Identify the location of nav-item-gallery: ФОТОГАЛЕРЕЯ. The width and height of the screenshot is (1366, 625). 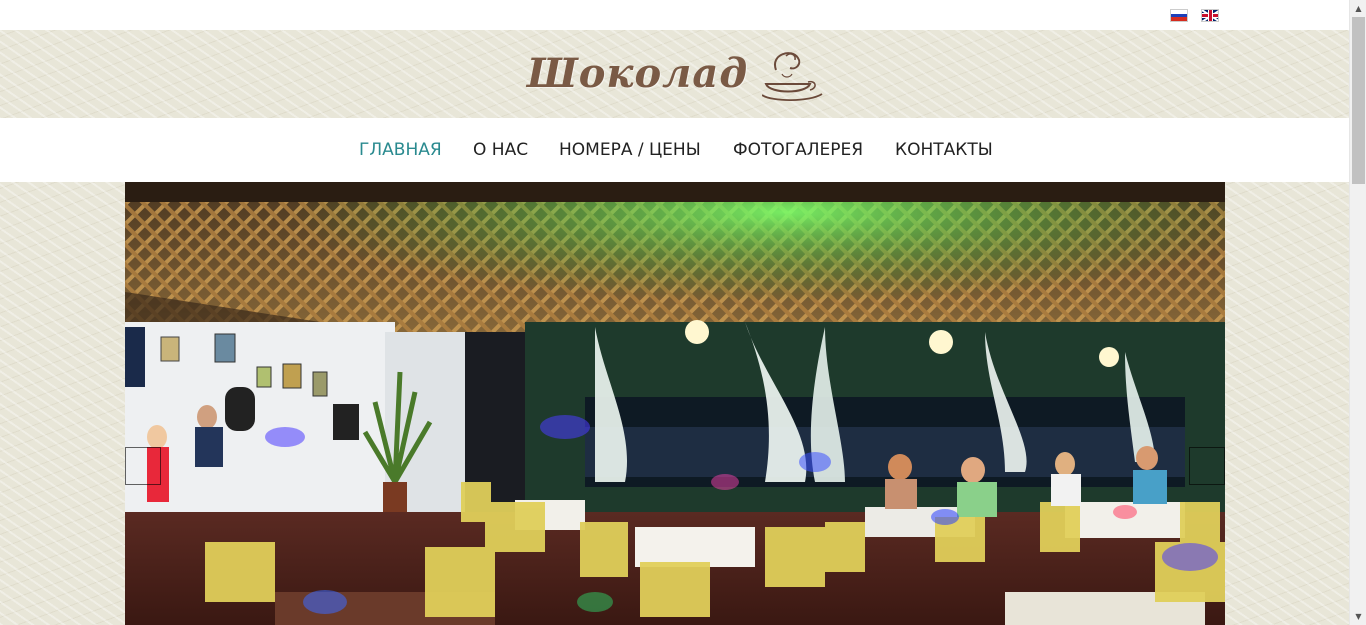
(798, 150).